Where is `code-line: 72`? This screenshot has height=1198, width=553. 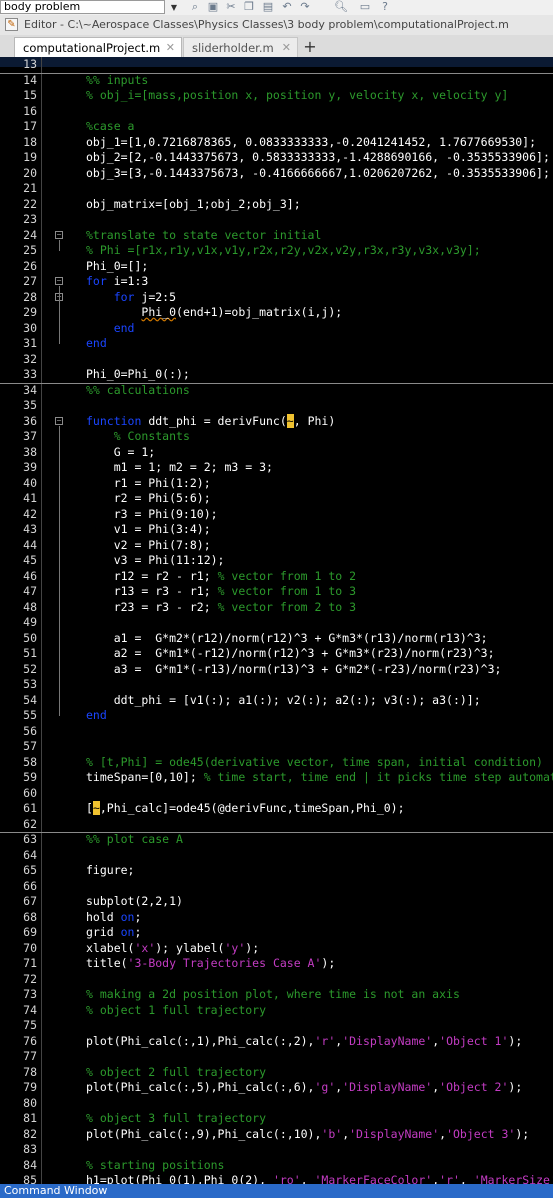
code-line: 72 is located at coordinates (276, 980).